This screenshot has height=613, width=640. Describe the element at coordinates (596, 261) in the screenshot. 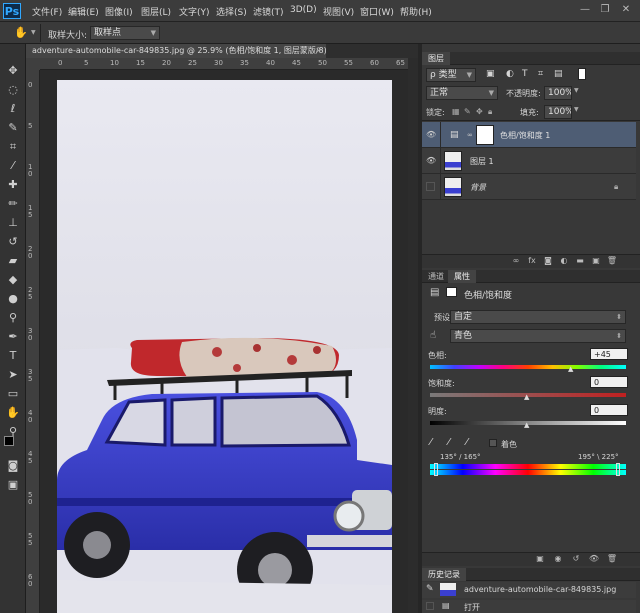

I see `new-layer-icon: ▣` at that location.